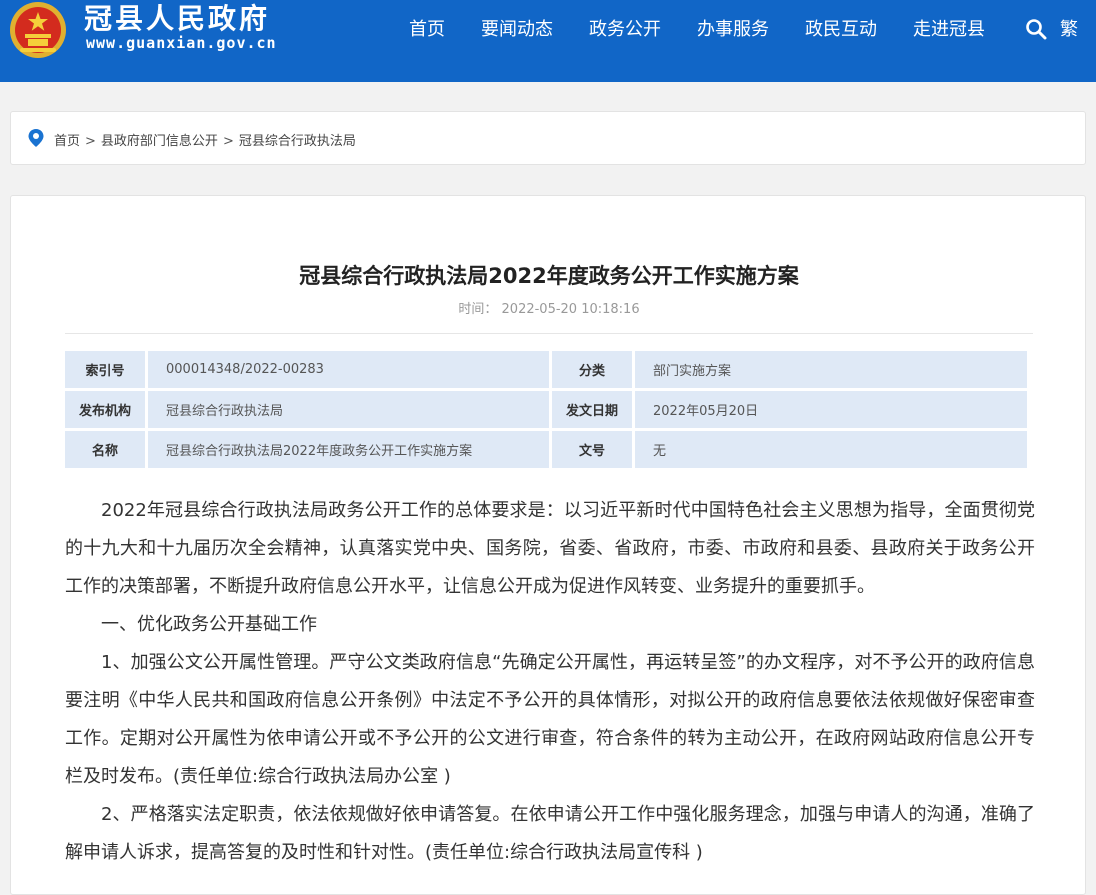 The height and width of the screenshot is (895, 1096). I want to click on time-value: 2022-05-20 10:18:16, so click(570, 309).